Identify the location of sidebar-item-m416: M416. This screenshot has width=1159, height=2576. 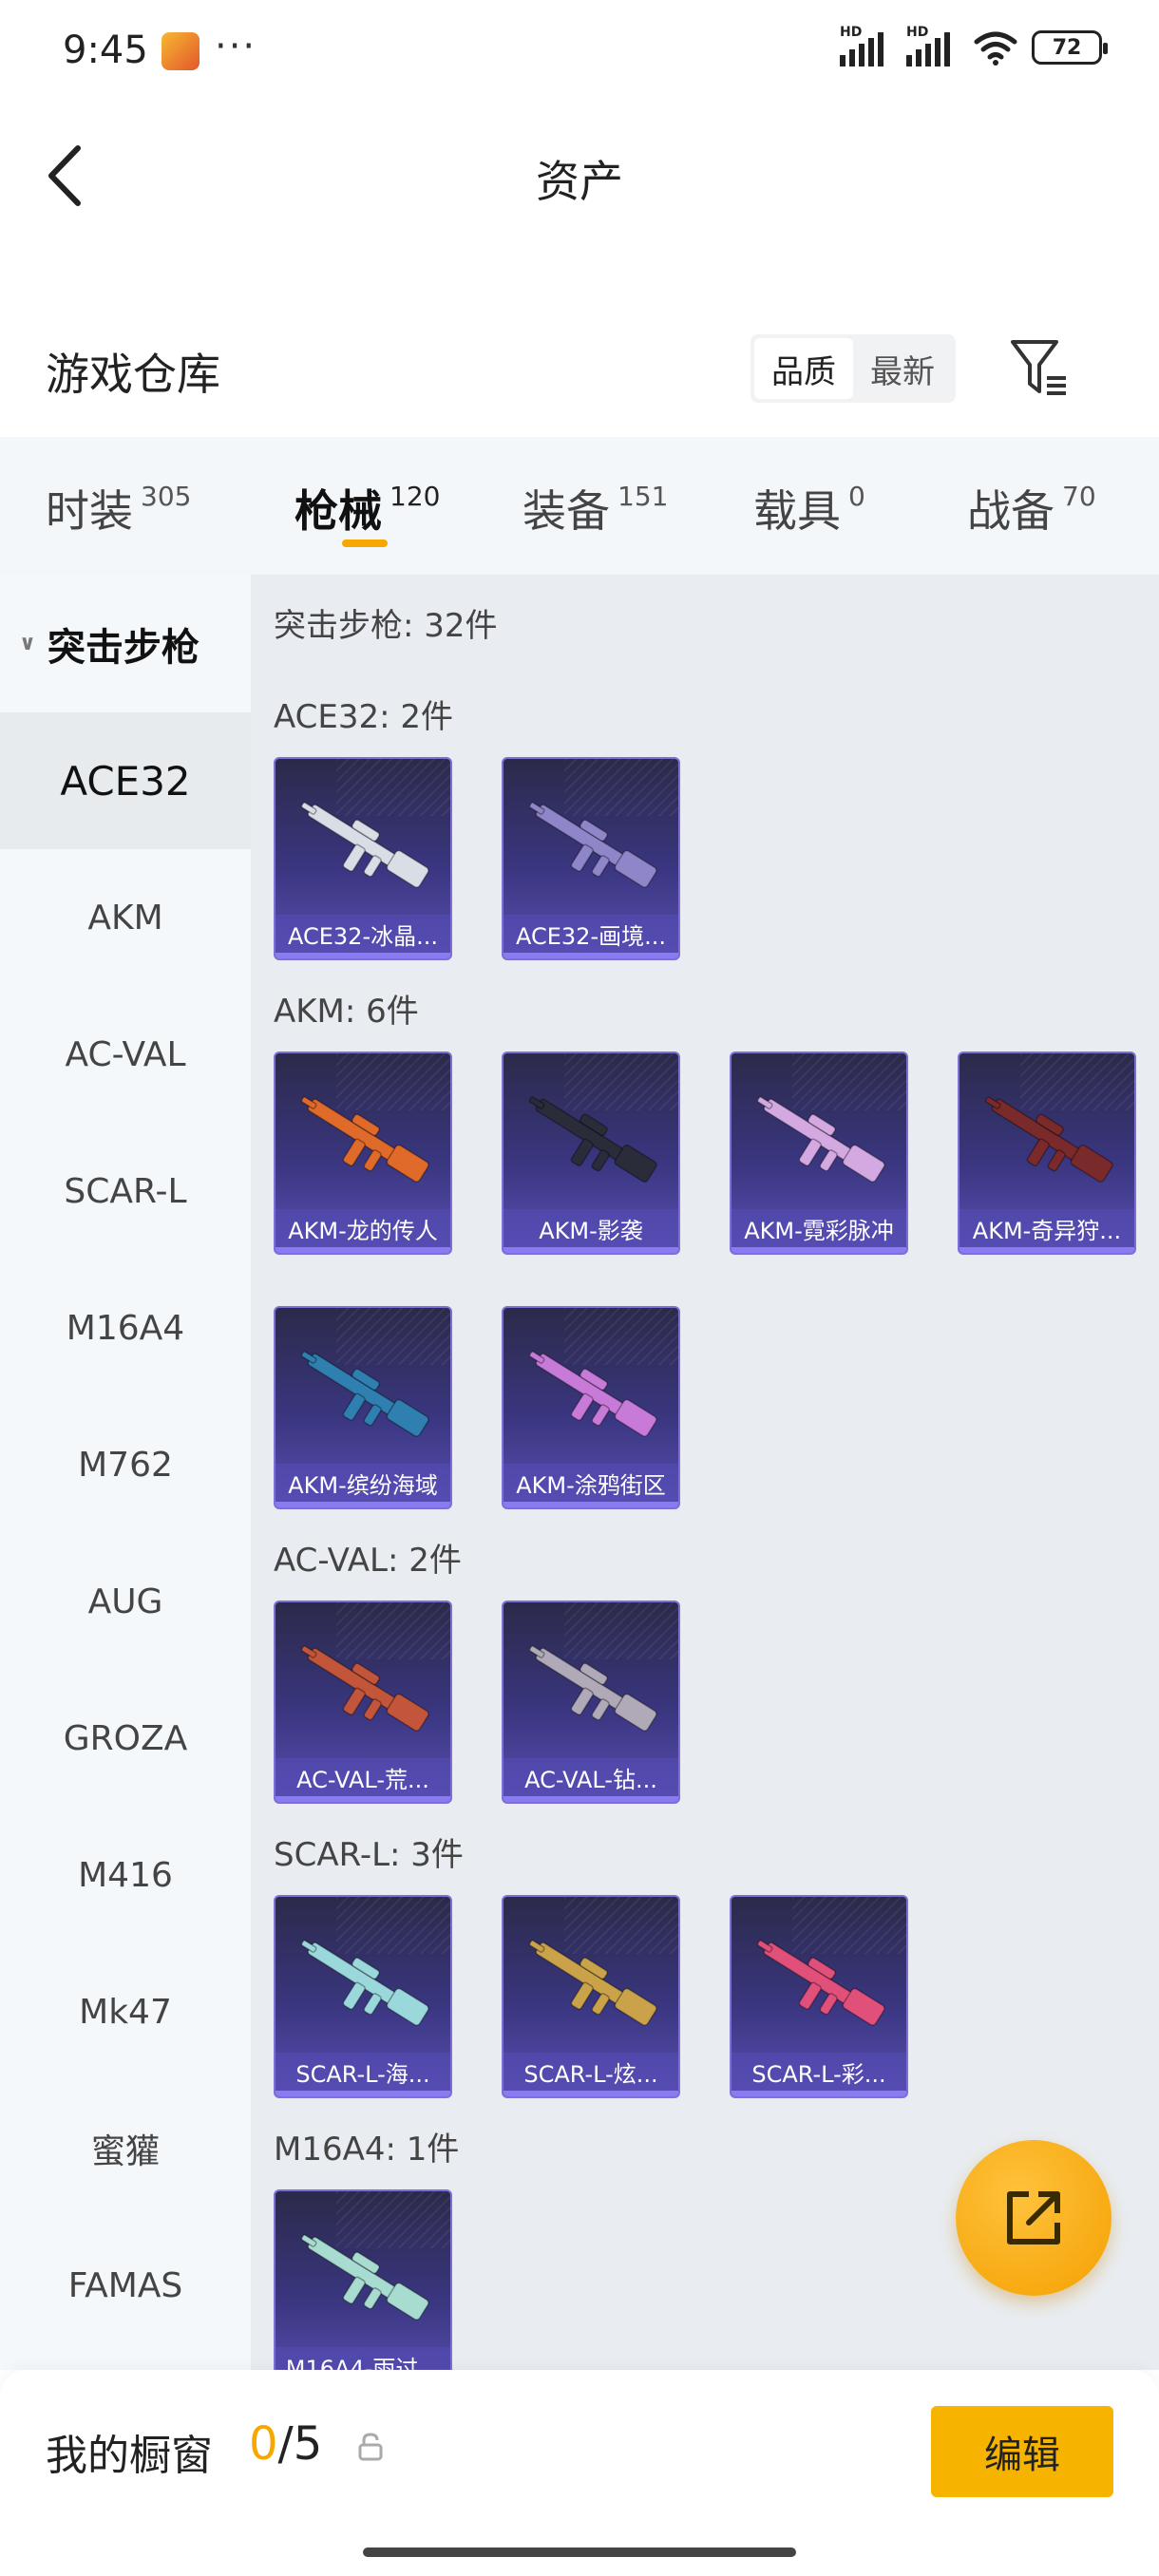
(125, 1875).